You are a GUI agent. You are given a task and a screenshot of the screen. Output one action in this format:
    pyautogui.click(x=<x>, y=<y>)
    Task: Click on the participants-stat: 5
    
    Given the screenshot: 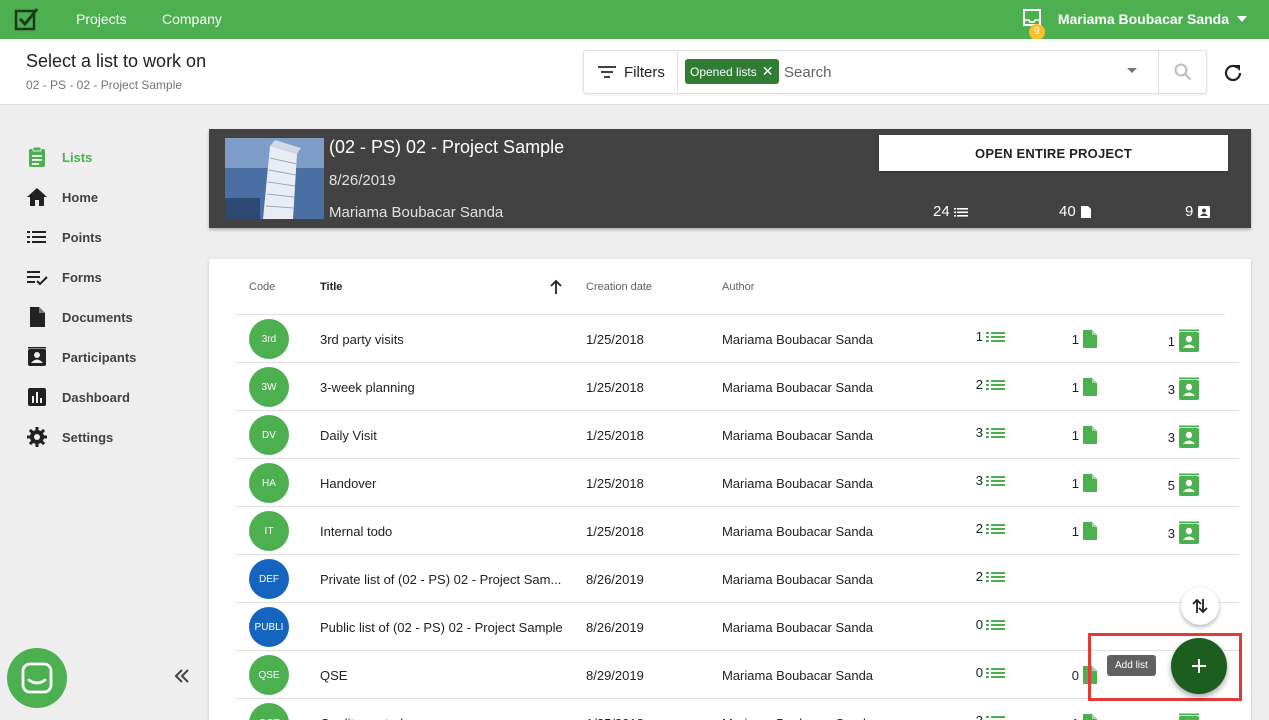 What is the action you would take?
    pyautogui.click(x=1181, y=485)
    